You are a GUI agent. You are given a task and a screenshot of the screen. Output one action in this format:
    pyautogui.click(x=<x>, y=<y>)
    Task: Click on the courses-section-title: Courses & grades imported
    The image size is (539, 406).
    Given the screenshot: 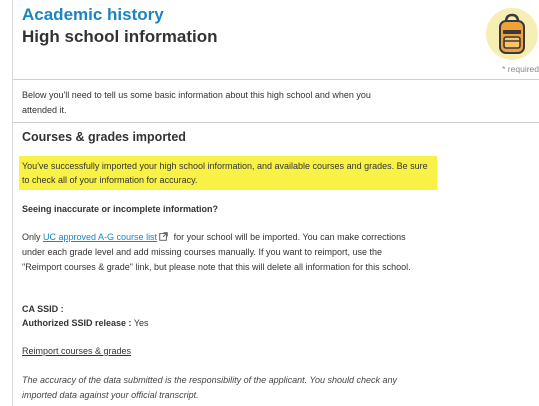 What is the action you would take?
    pyautogui.click(x=104, y=137)
    